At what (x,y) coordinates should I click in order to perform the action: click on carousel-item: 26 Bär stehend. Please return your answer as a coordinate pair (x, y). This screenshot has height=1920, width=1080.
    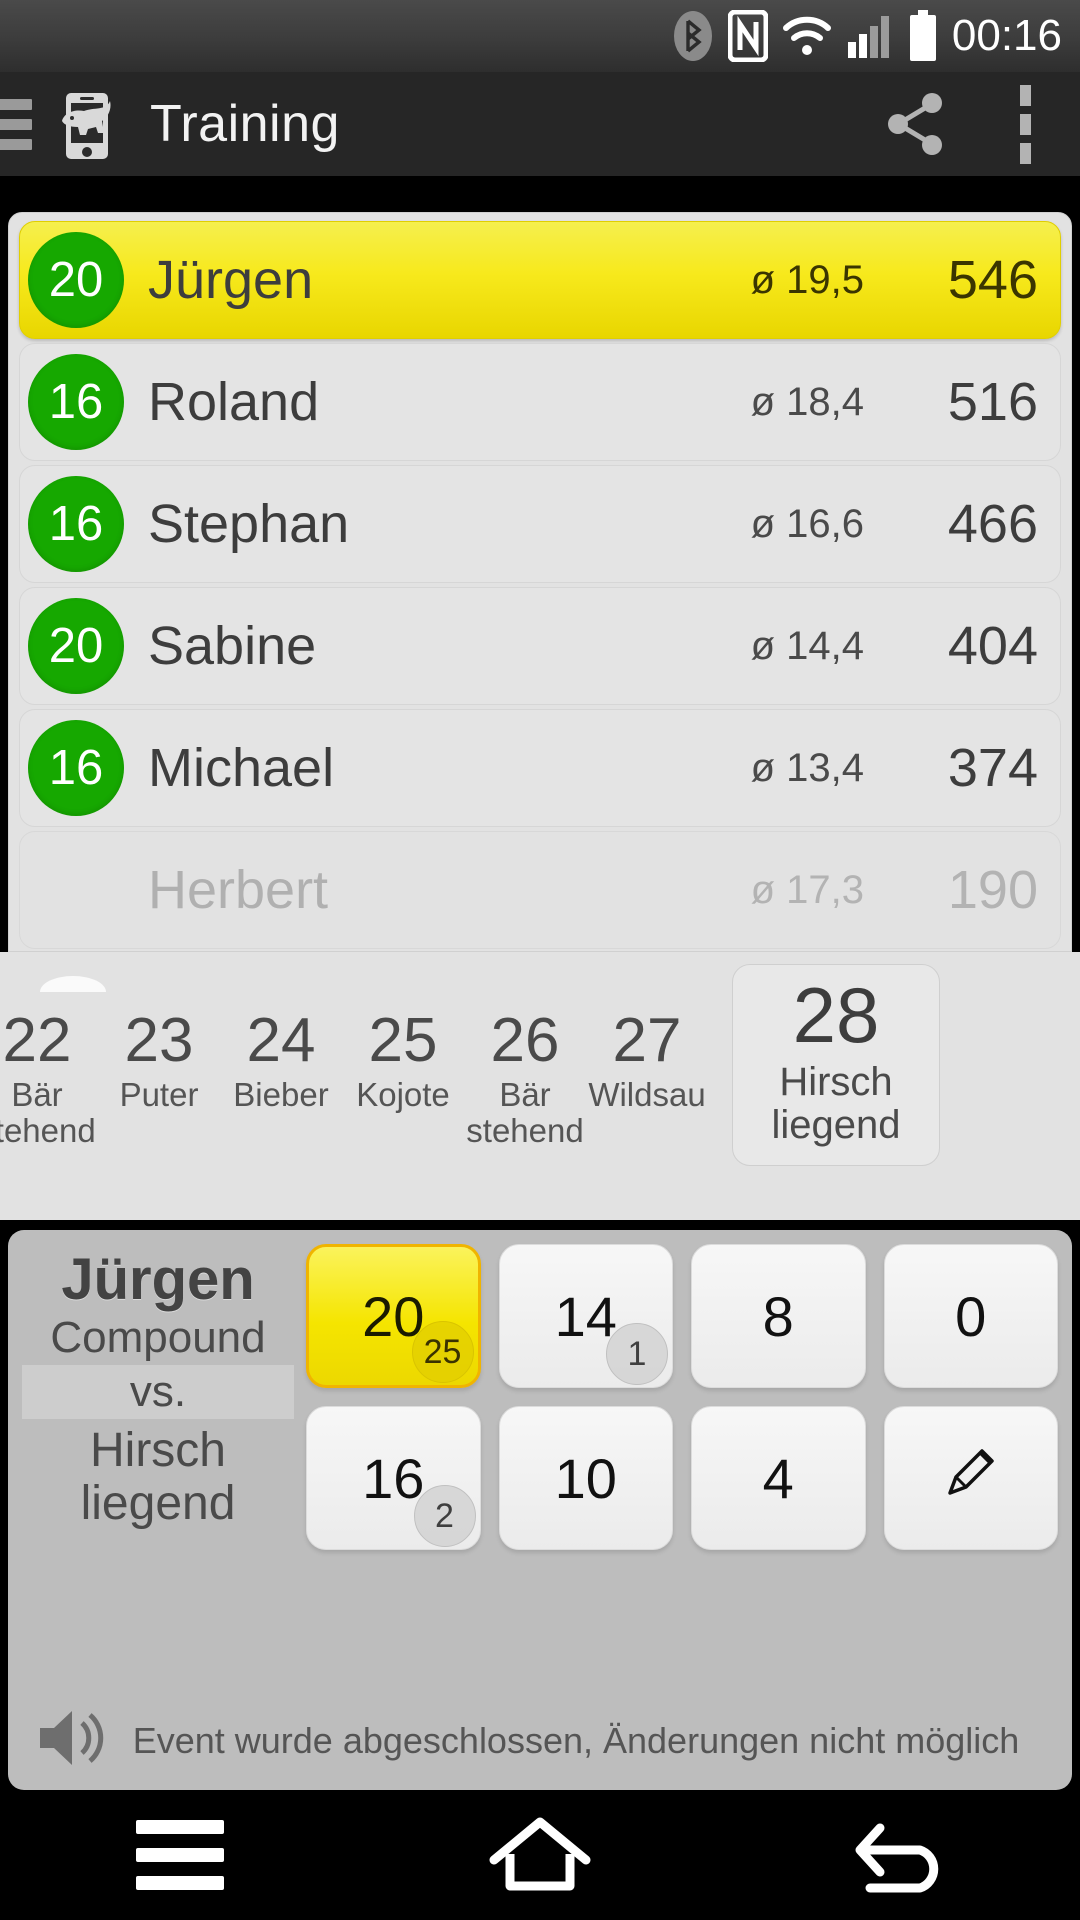
    Looking at the image, I should click on (525, 1069).